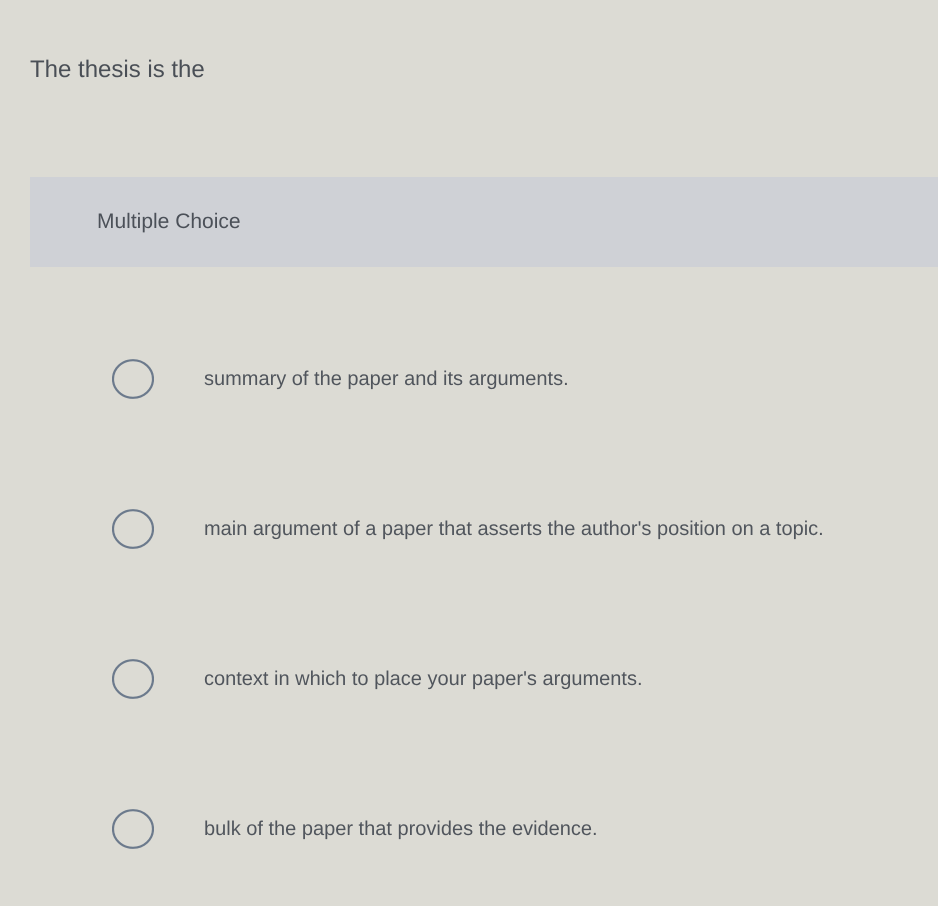 The height and width of the screenshot is (906, 938). Describe the element at coordinates (423, 679) in the screenshot. I see `option-text: context in which to place your paper's arguments.` at that location.